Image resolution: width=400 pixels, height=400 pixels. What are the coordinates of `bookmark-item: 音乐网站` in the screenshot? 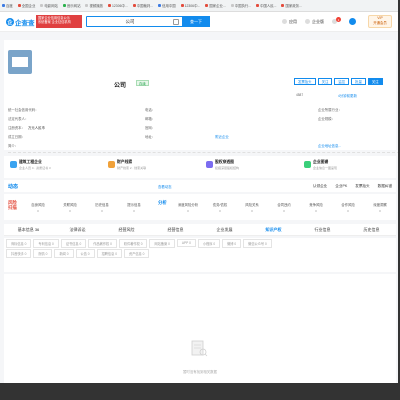 It's located at (71, 5).